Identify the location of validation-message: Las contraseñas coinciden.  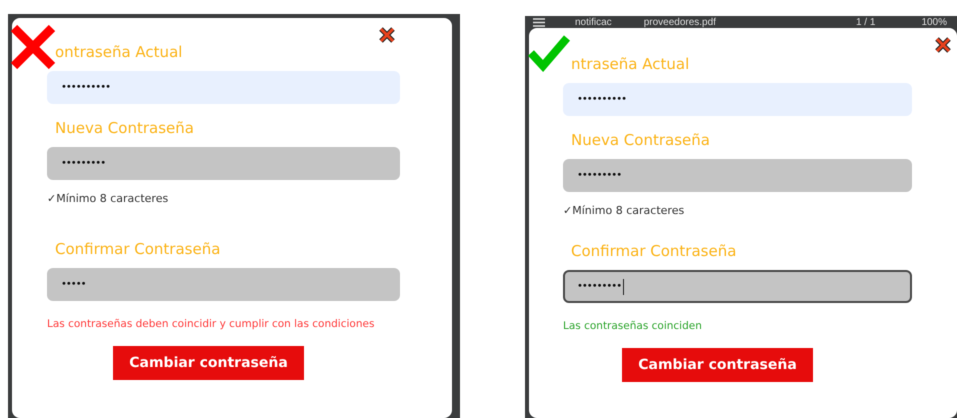
(633, 326).